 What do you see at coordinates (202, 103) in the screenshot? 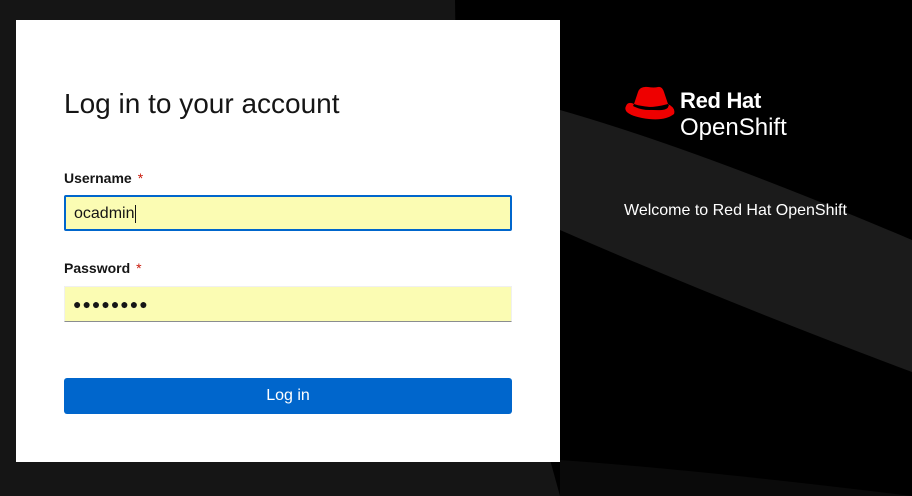
I see `page-title: Log in to your account` at bounding box center [202, 103].